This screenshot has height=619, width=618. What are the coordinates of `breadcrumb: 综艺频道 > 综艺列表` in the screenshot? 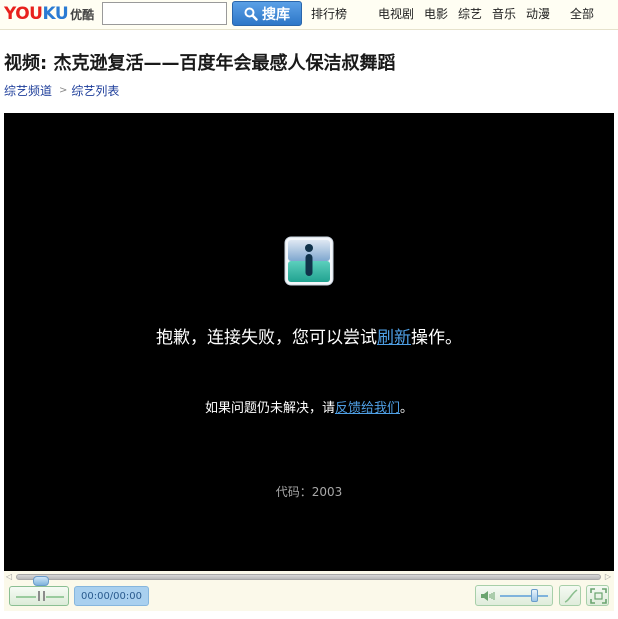 It's located at (61, 90).